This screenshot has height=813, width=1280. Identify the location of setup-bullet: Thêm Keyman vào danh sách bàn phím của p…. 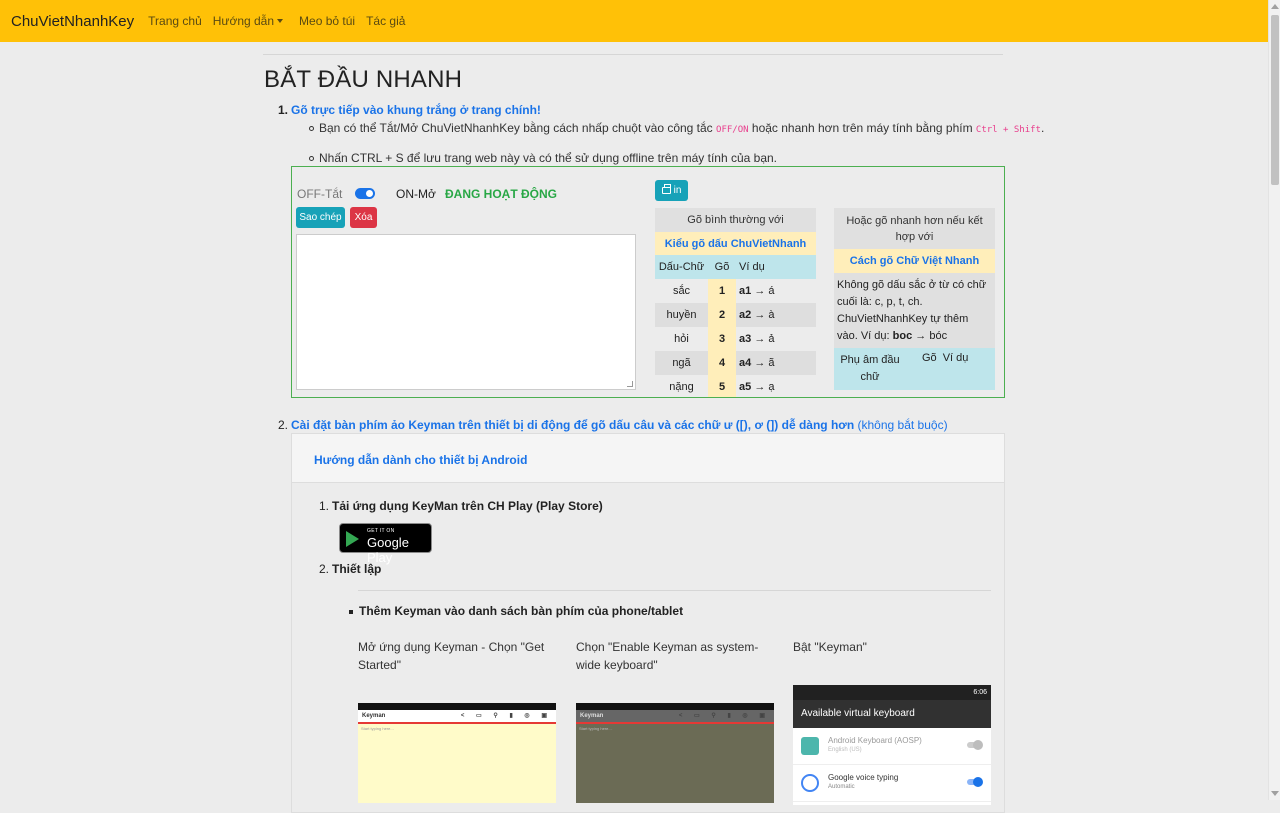
(516, 611).